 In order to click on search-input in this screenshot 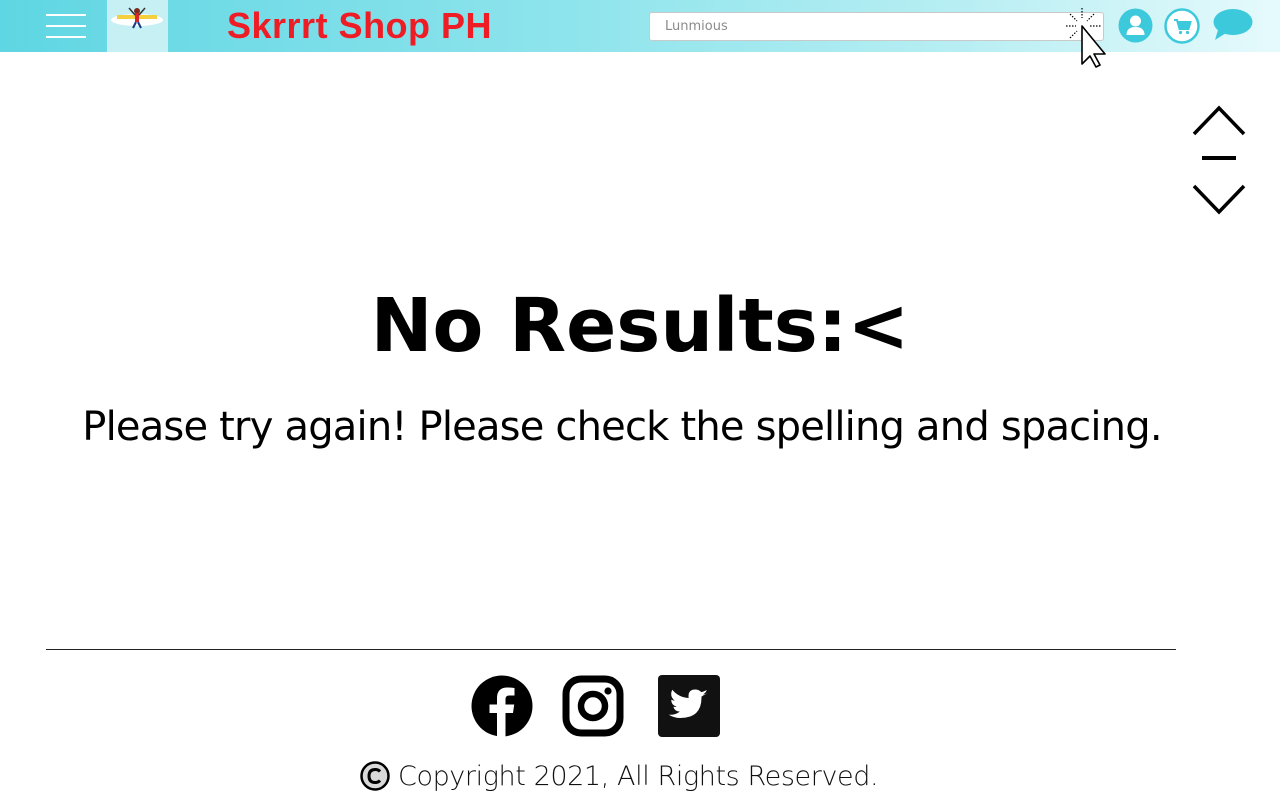, I will do `click(876, 26)`.